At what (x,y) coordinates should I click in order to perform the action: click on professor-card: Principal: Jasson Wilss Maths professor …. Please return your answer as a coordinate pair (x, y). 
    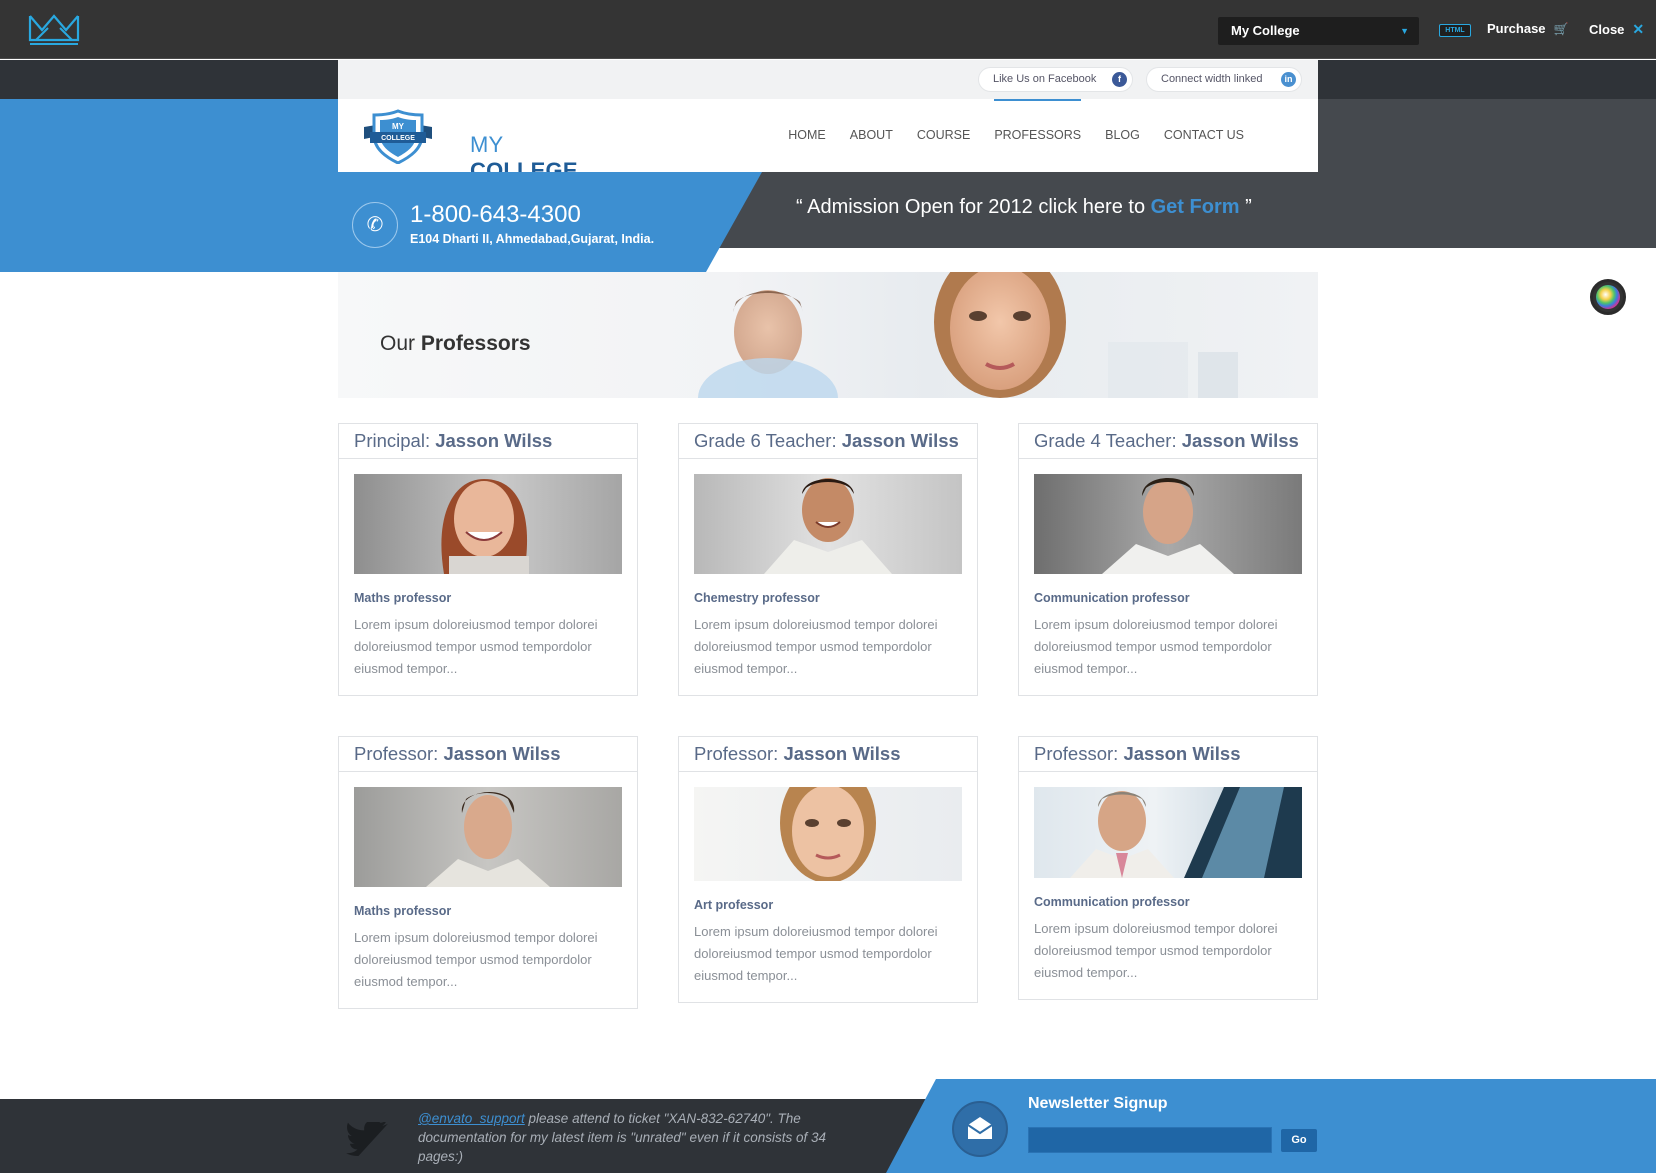
    Looking at the image, I should click on (488, 559).